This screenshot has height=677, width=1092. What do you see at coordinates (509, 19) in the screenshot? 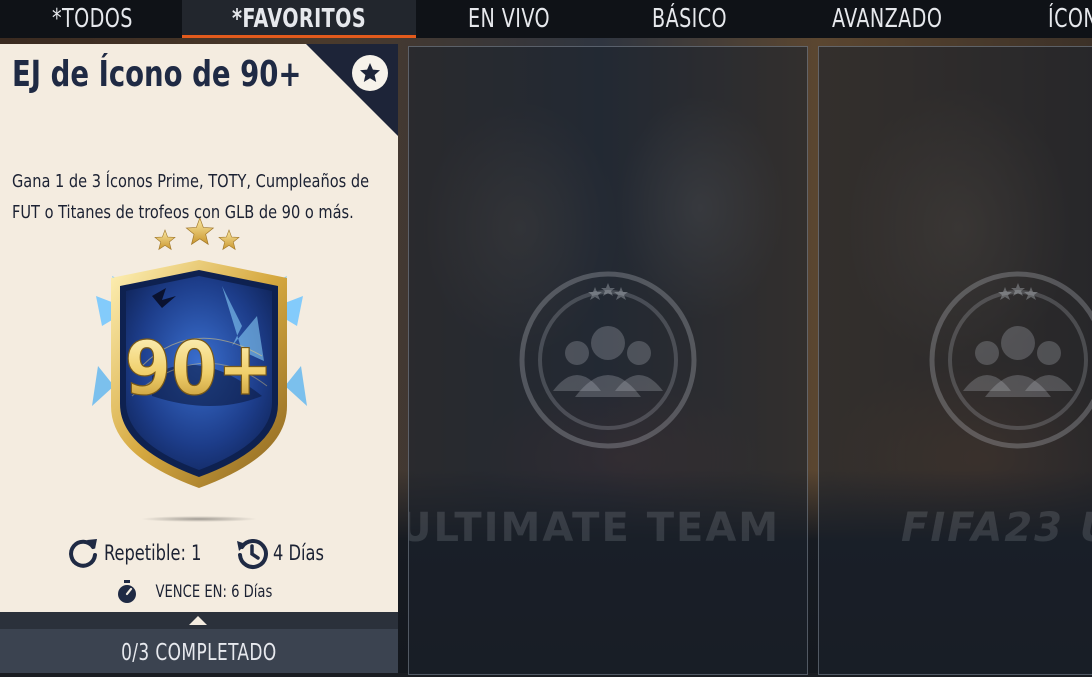
I see `tab-en-vivo: EN VIVO` at bounding box center [509, 19].